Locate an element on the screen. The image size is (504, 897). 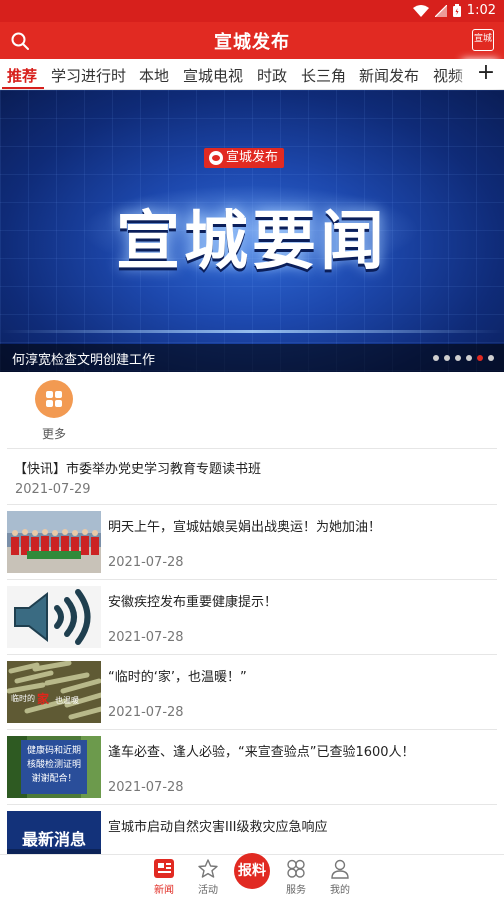
more-label: 更多 is located at coordinates (53, 434).